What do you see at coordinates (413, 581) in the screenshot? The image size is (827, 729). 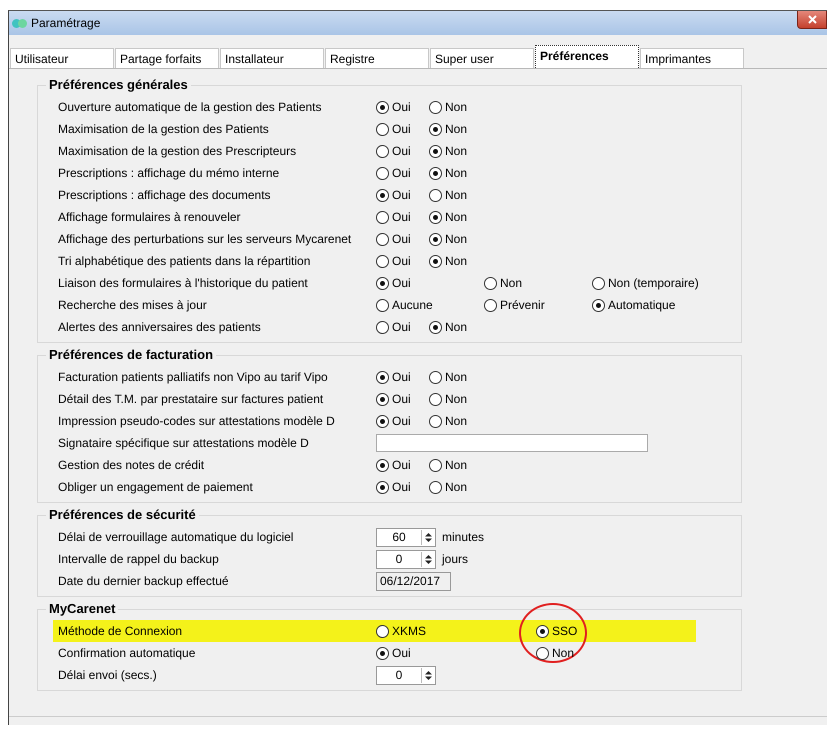 I see `date-field: 06/12/2017` at bounding box center [413, 581].